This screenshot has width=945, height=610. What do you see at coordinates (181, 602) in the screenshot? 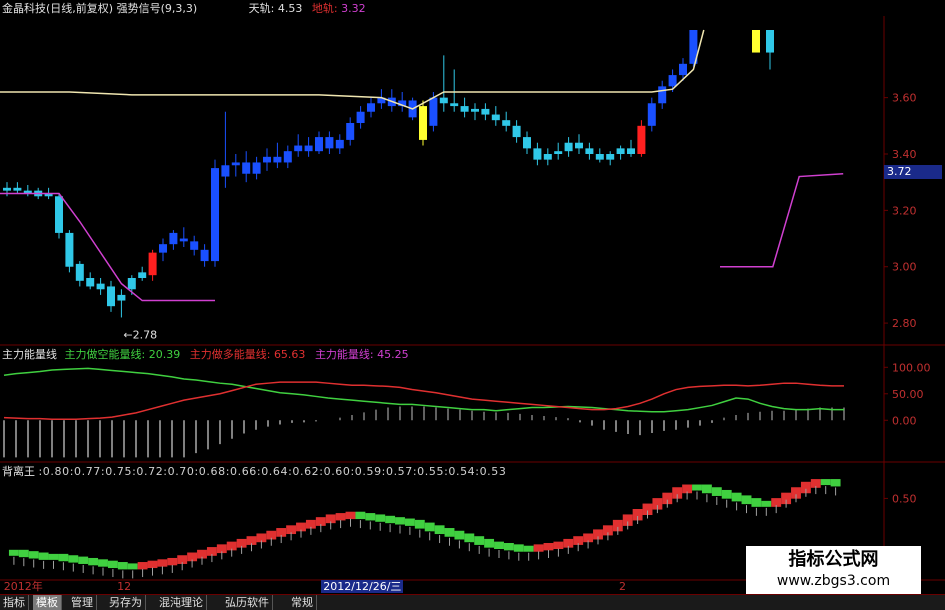
I see `tab-chaos-theory: 混沌理论` at bounding box center [181, 602].